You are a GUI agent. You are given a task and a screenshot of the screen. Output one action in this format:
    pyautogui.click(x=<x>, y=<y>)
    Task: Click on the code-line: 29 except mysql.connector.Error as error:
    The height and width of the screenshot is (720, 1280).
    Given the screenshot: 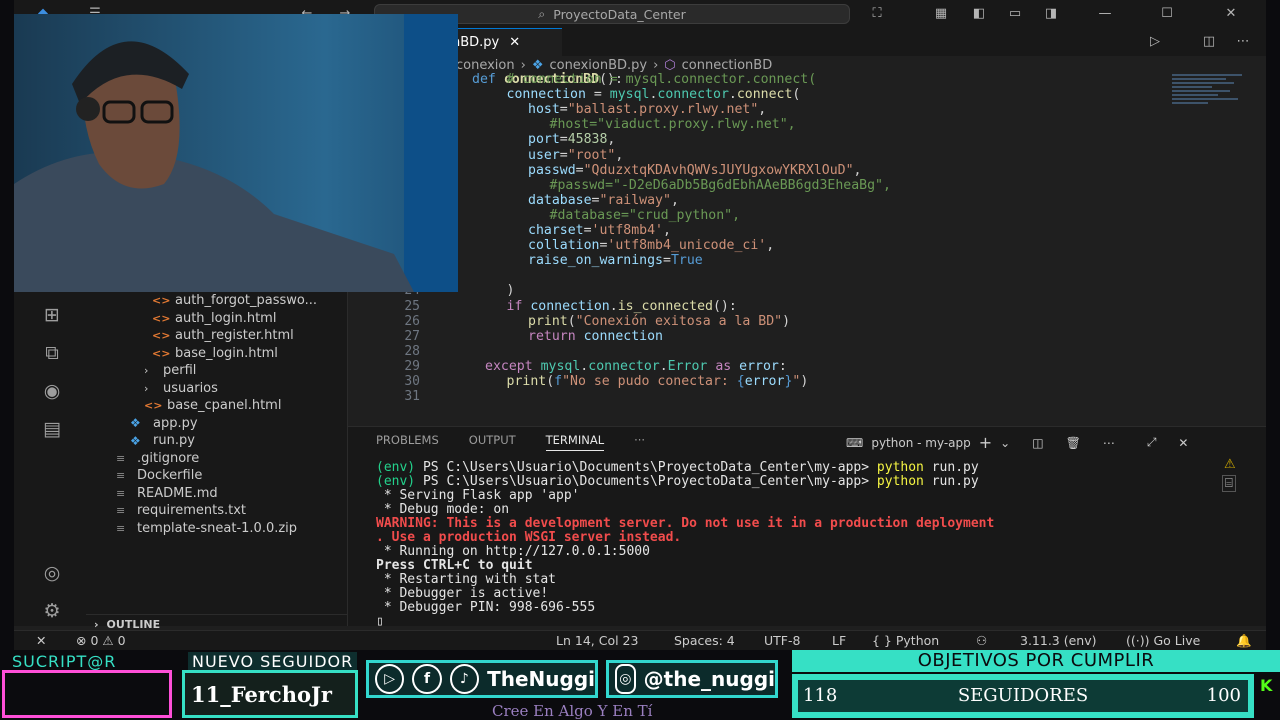 What is the action you would take?
    pyautogui.click(x=758, y=366)
    